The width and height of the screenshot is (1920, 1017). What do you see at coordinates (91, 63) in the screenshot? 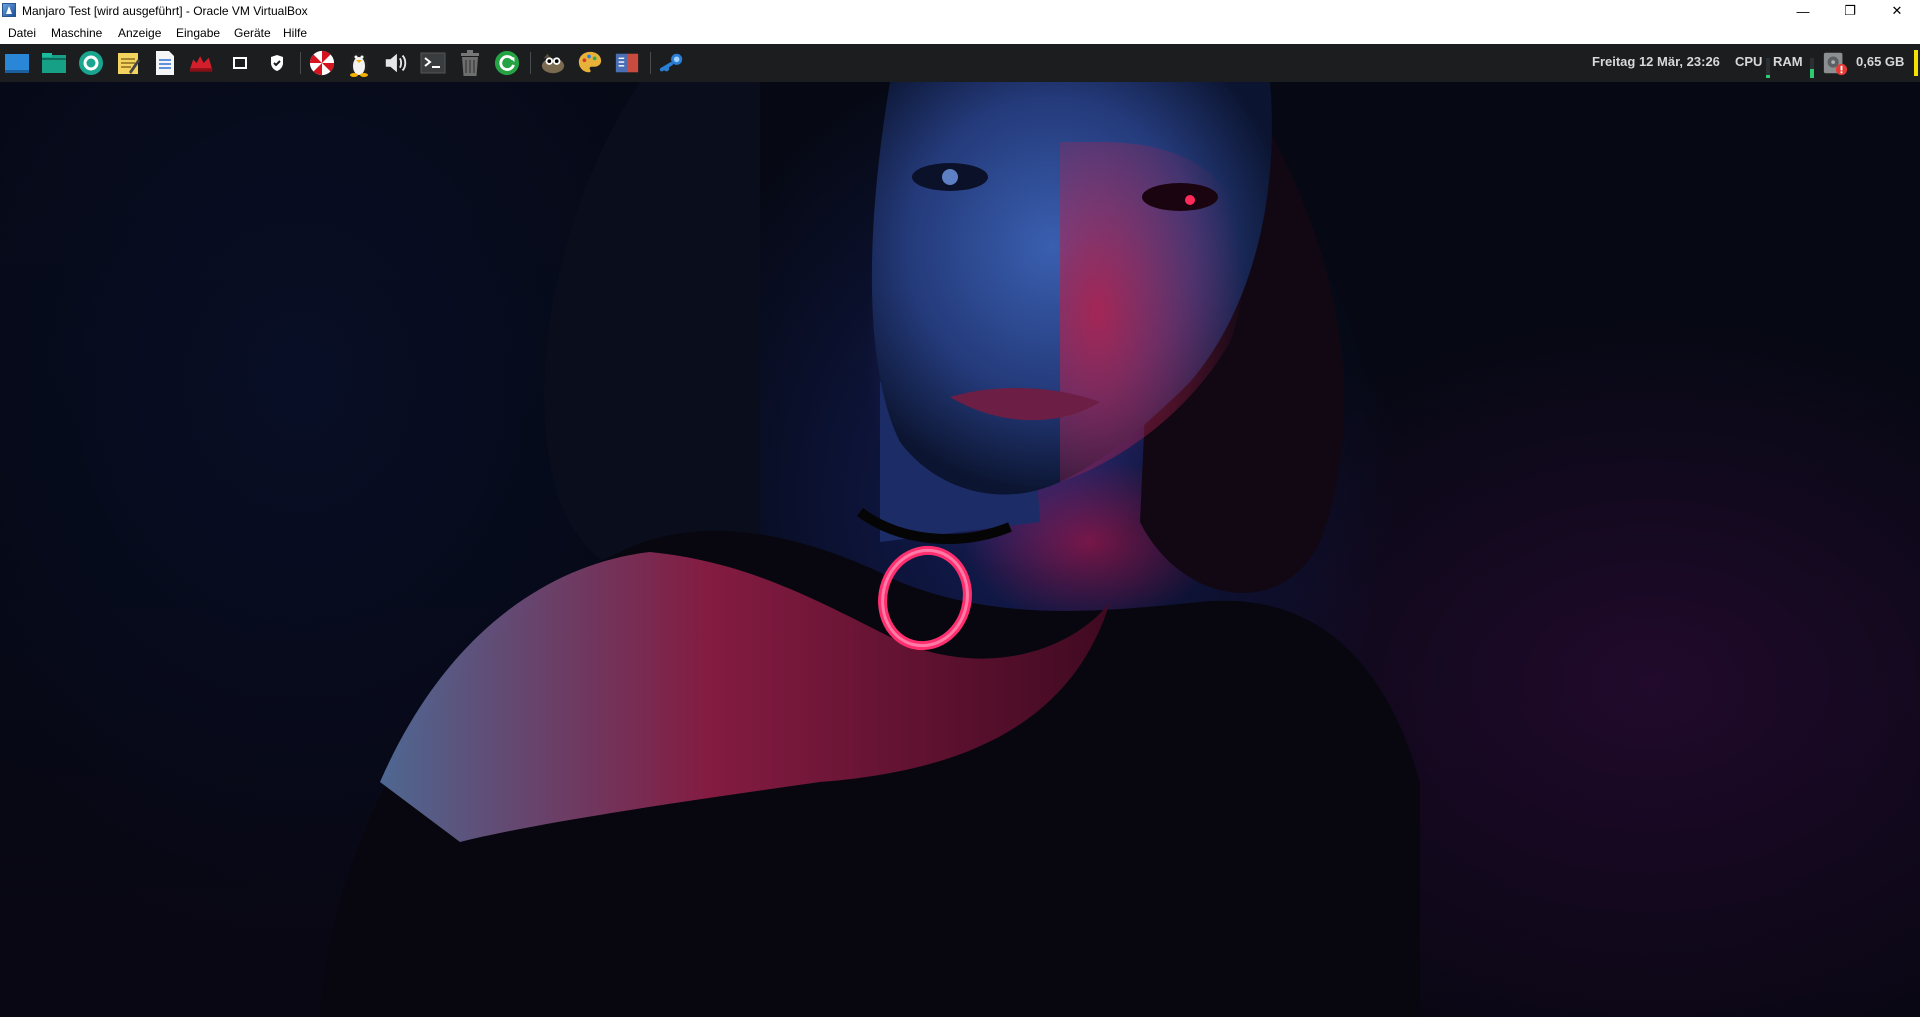
I see `browser-icon` at bounding box center [91, 63].